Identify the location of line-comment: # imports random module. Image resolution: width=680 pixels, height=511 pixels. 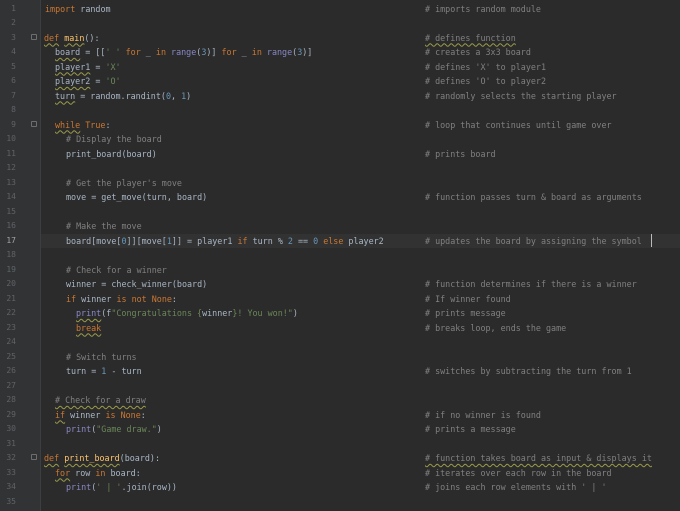
(483, 8).